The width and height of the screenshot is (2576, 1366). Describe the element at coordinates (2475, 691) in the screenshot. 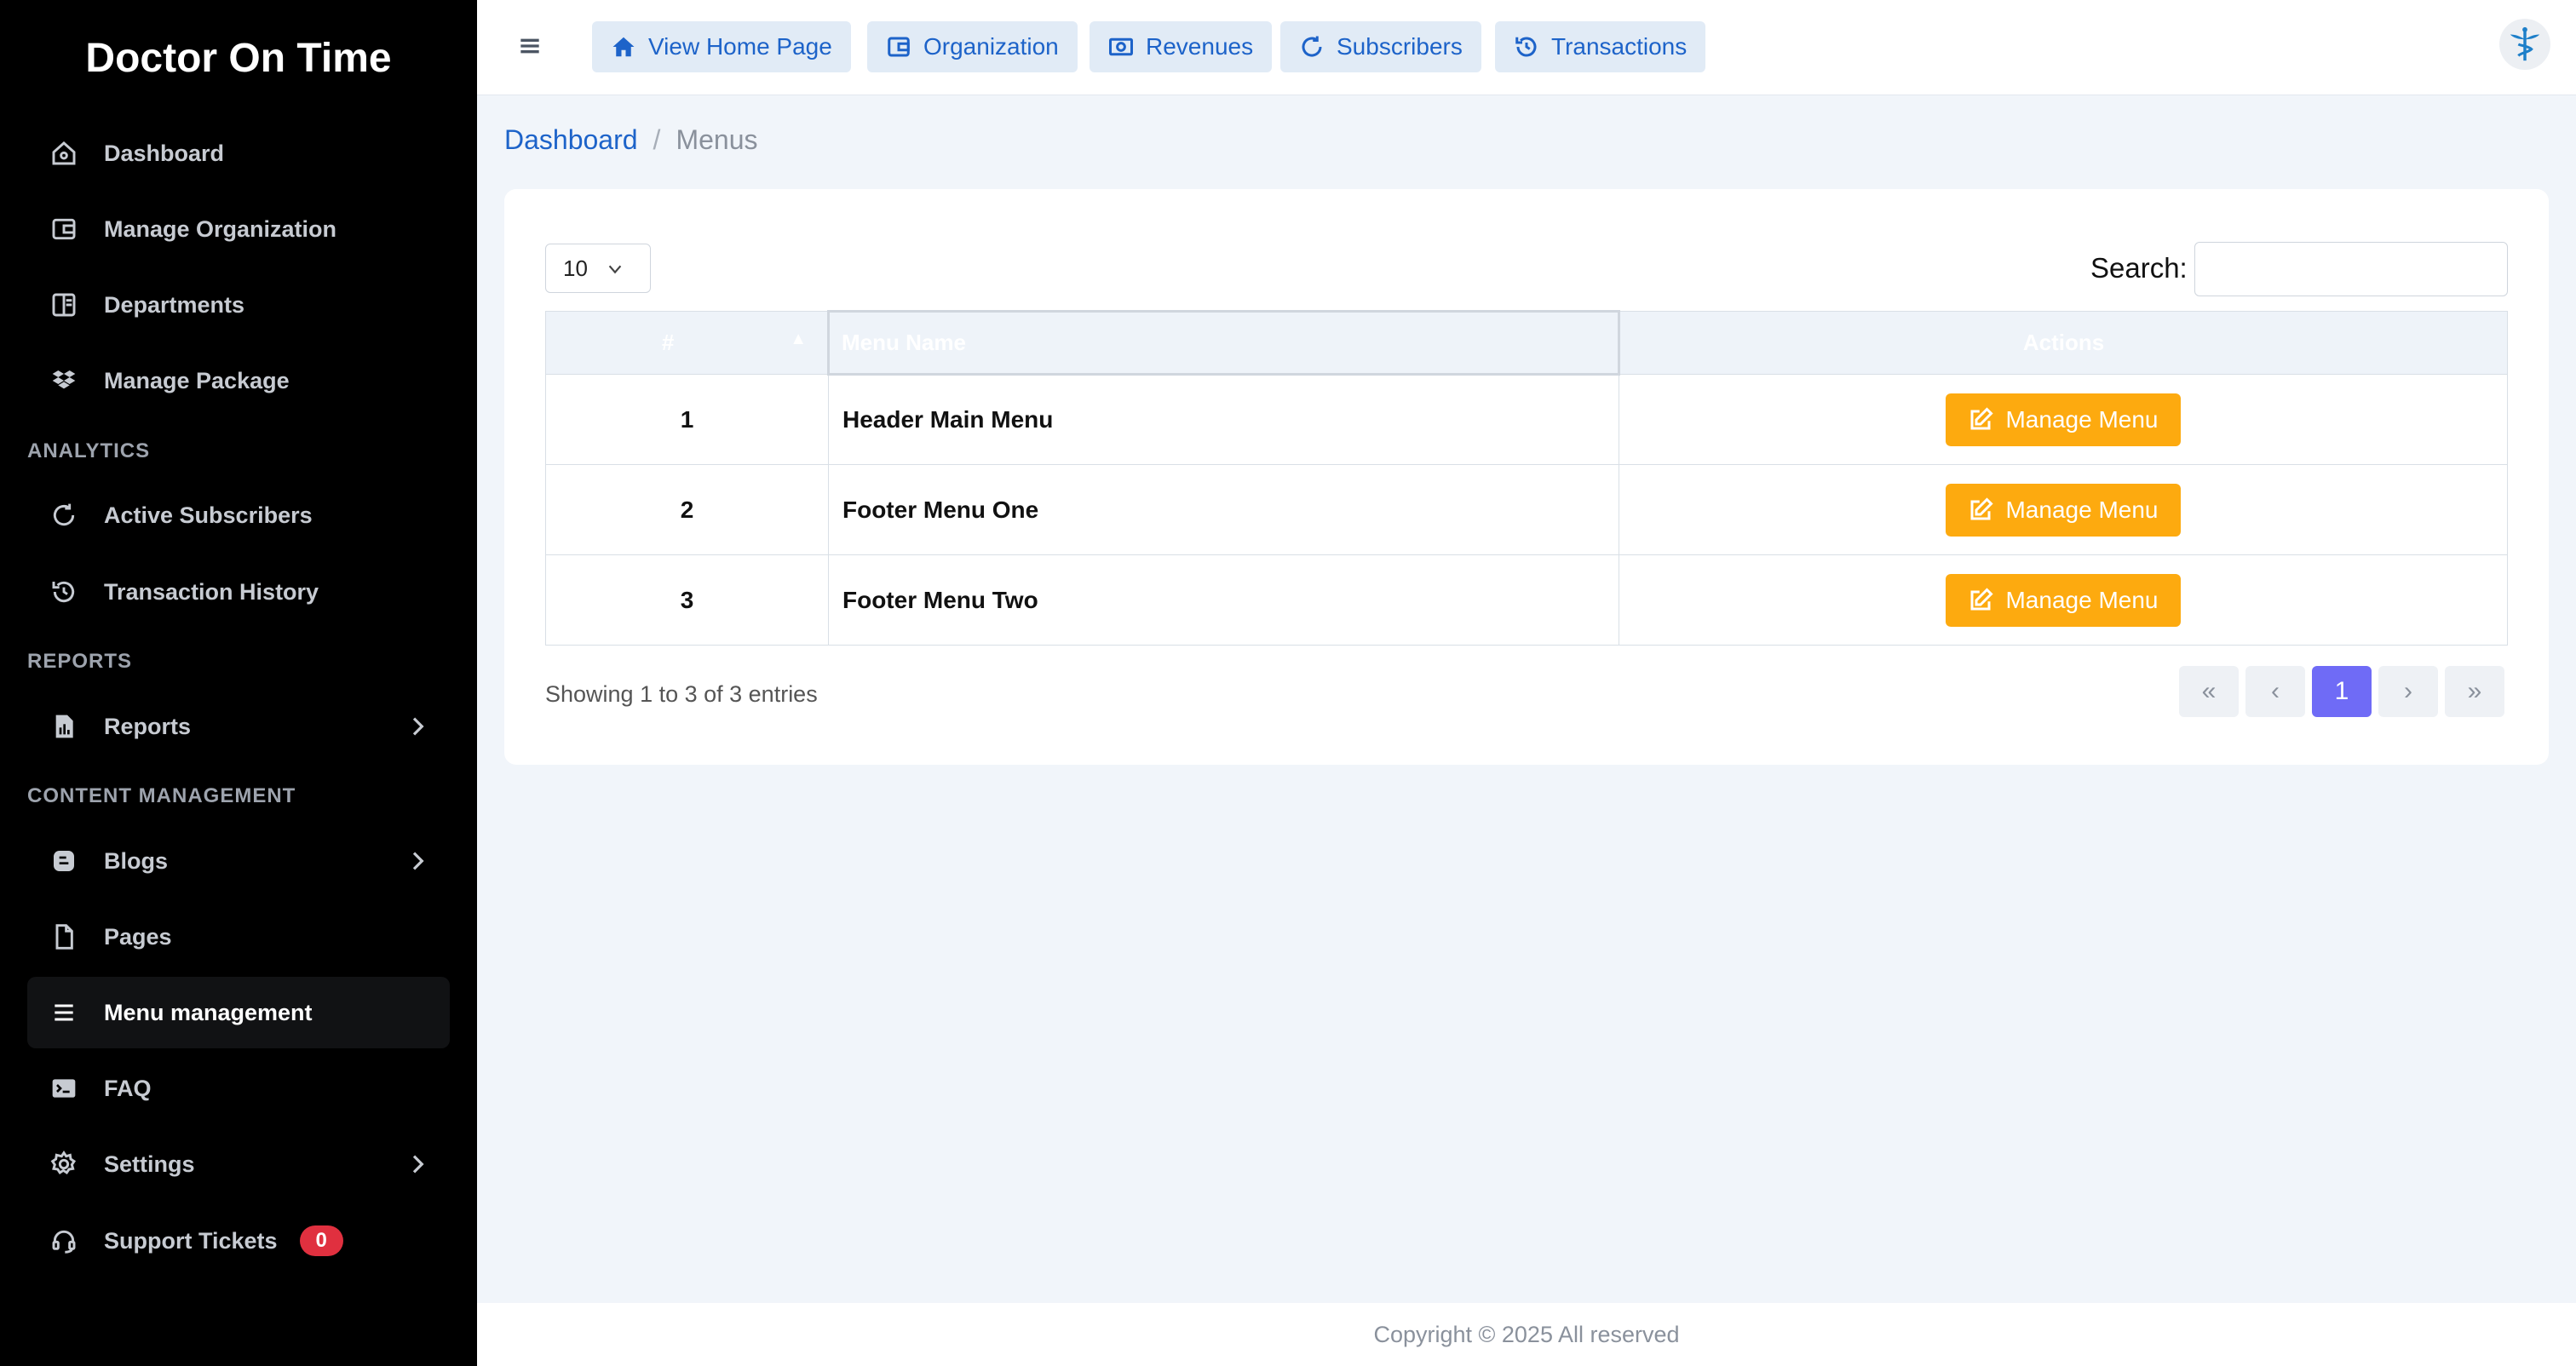

I see `last-page-button: »` at that location.